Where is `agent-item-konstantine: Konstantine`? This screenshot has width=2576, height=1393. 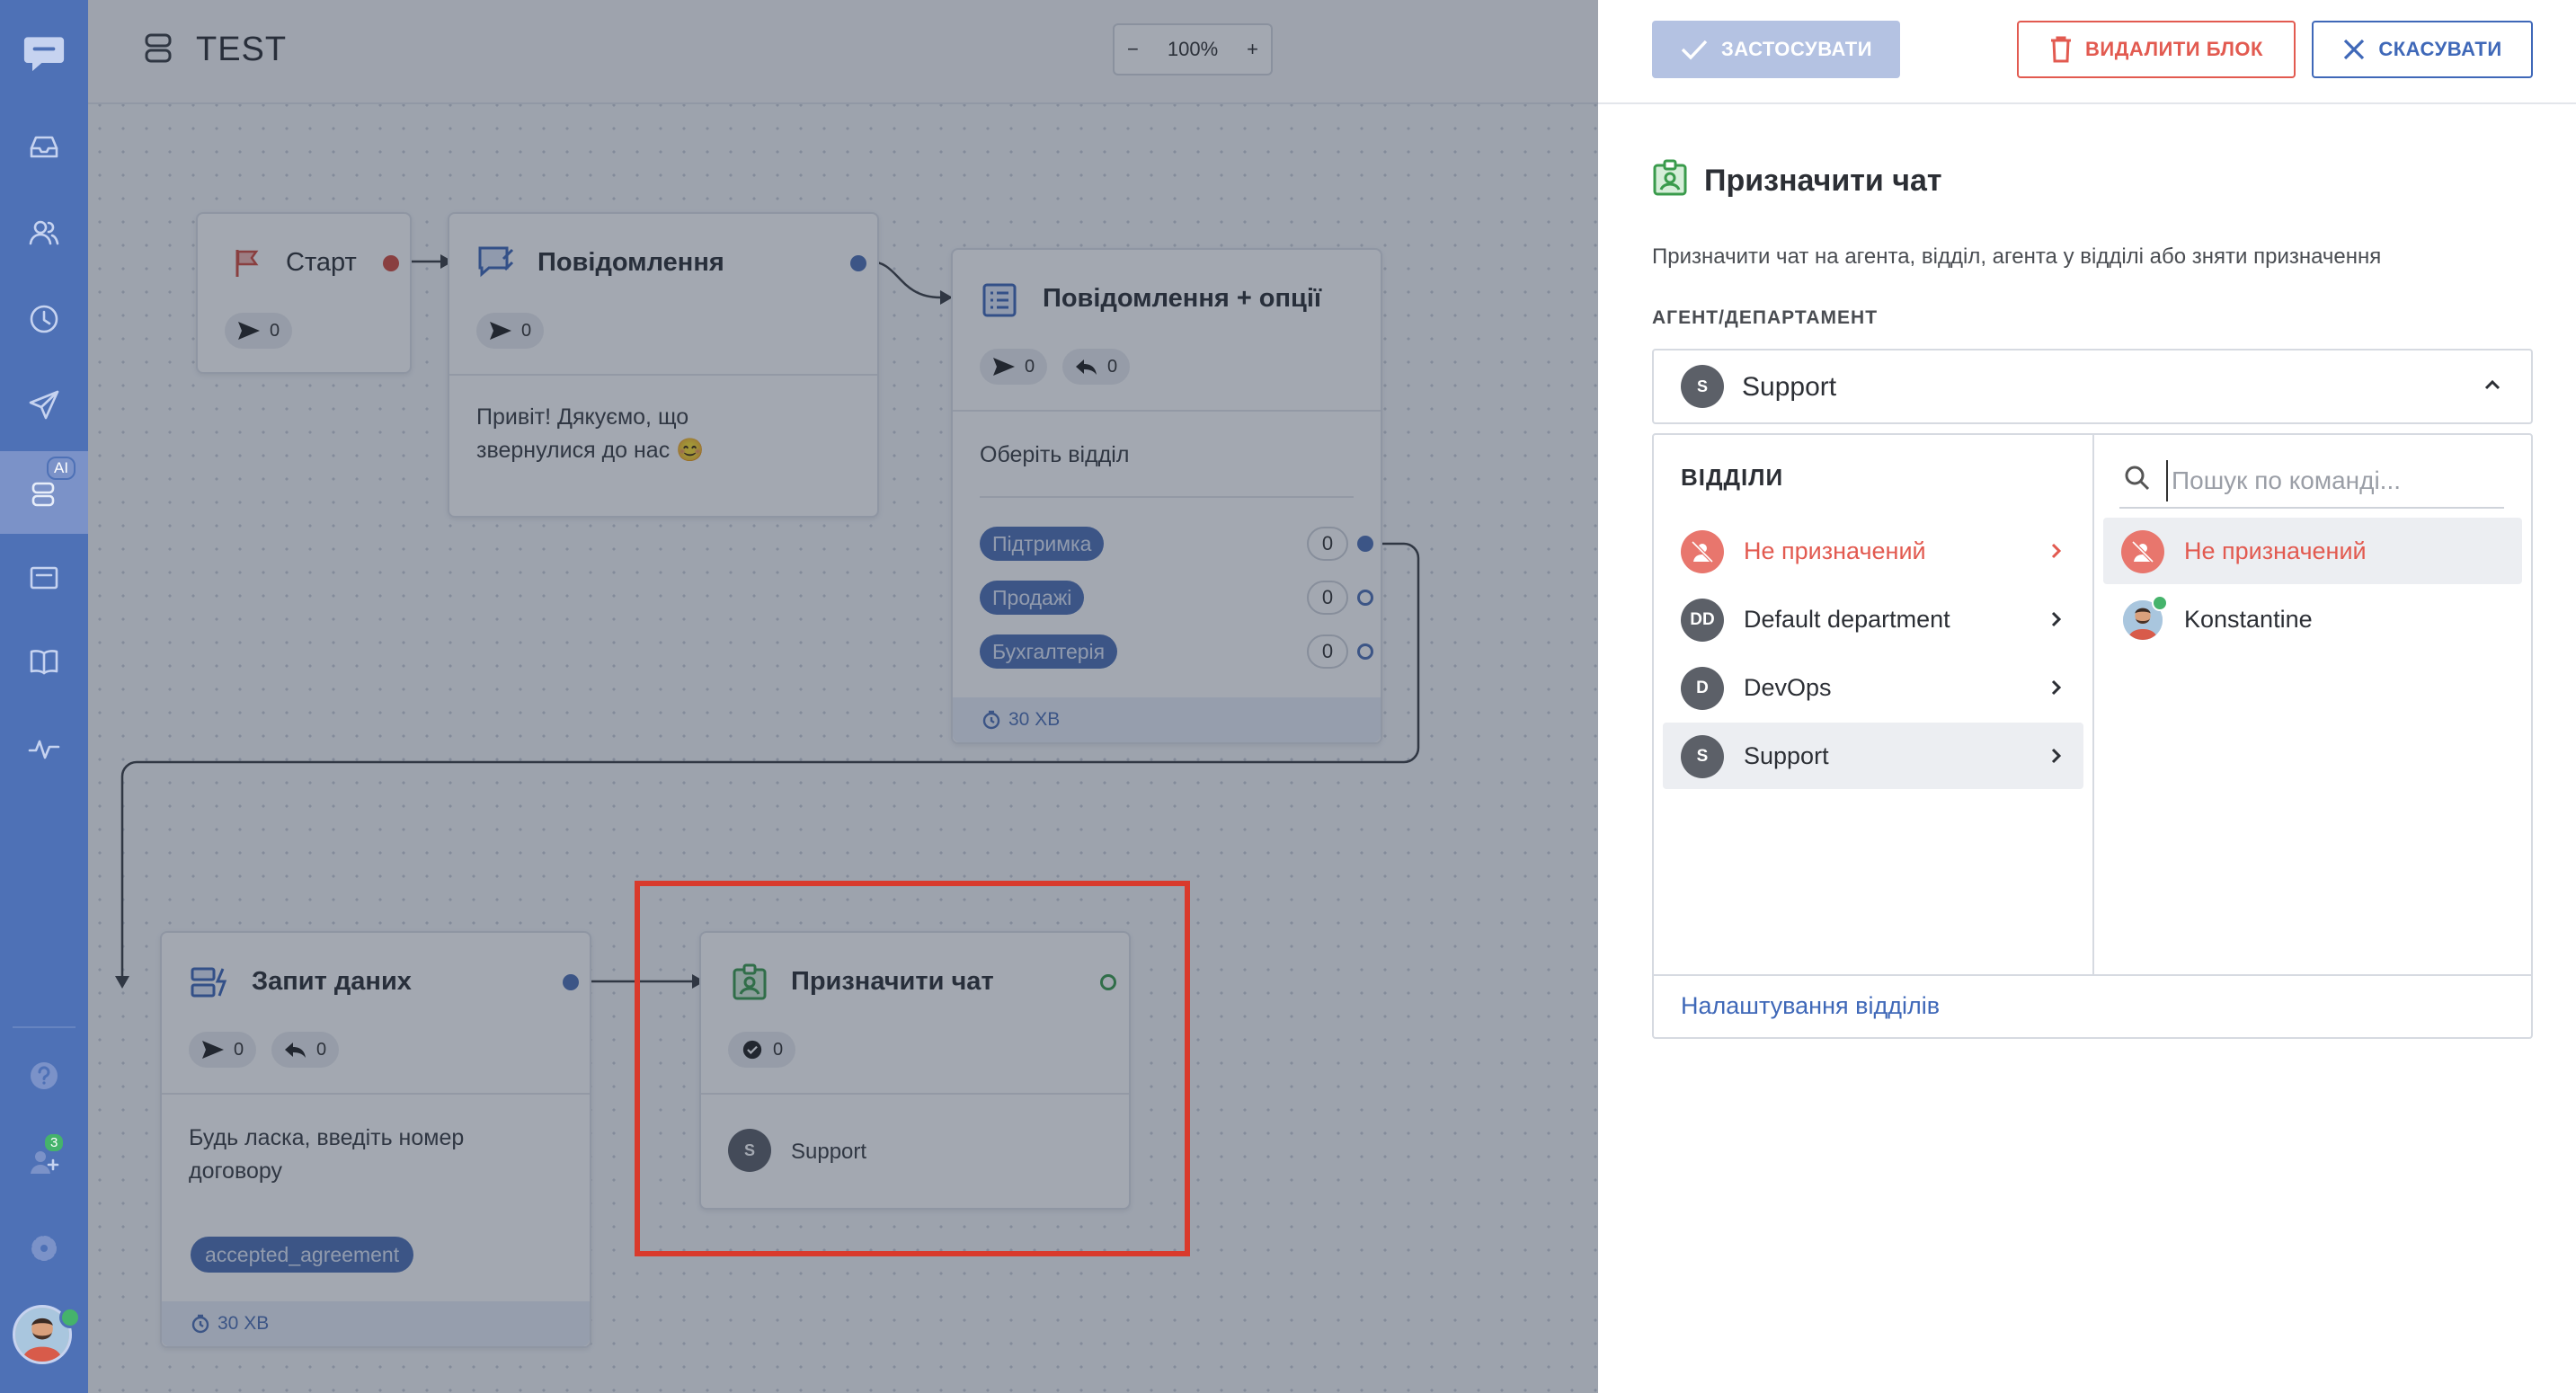 agent-item-konstantine: Konstantine is located at coordinates (2312, 619).